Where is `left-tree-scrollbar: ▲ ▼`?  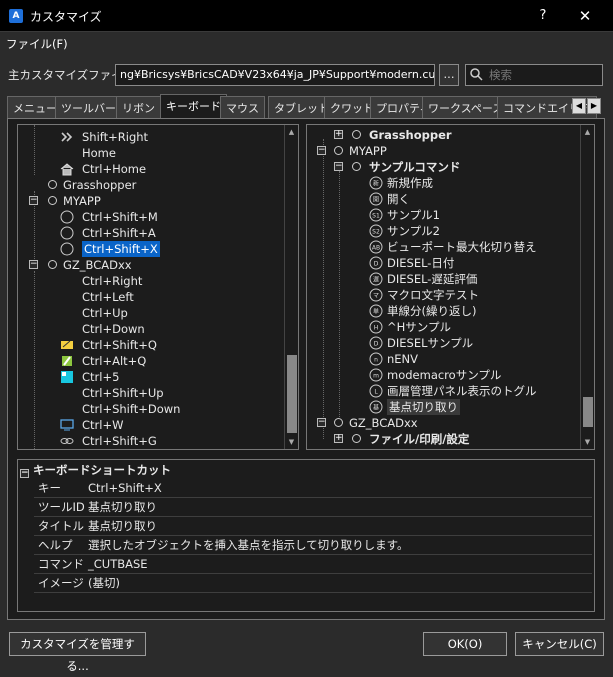 left-tree-scrollbar: ▲ ▼ is located at coordinates (291, 287).